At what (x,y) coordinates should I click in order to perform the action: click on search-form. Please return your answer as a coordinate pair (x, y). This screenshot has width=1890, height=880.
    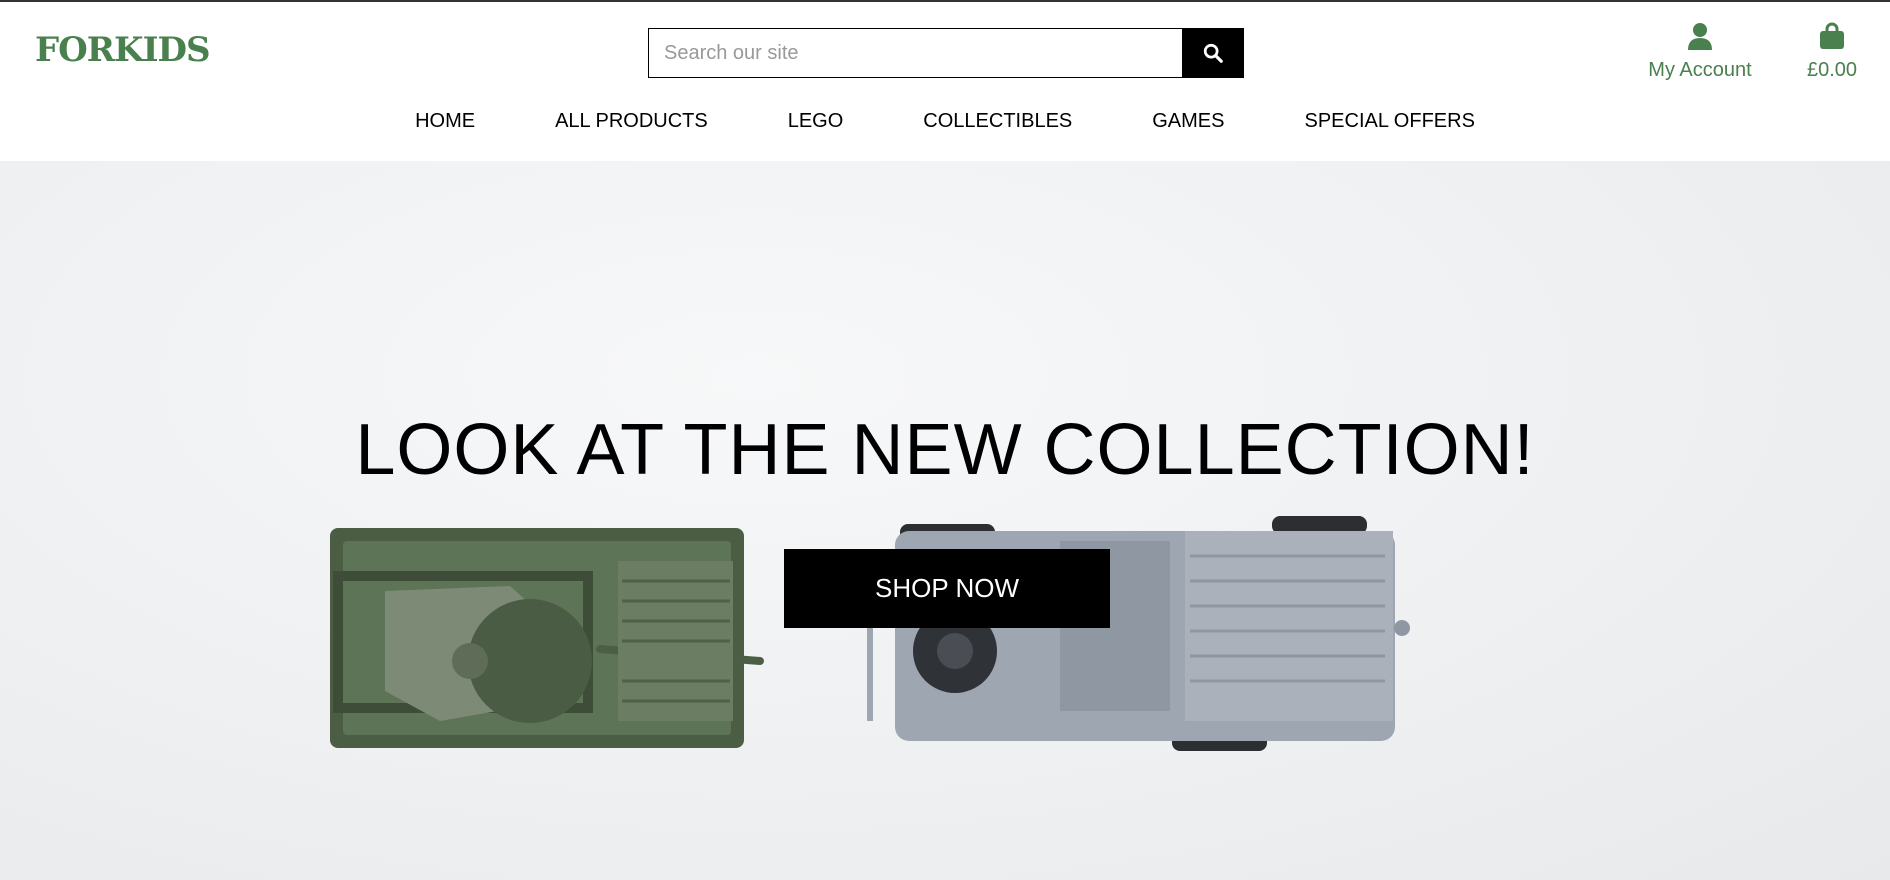
    Looking at the image, I should click on (946, 53).